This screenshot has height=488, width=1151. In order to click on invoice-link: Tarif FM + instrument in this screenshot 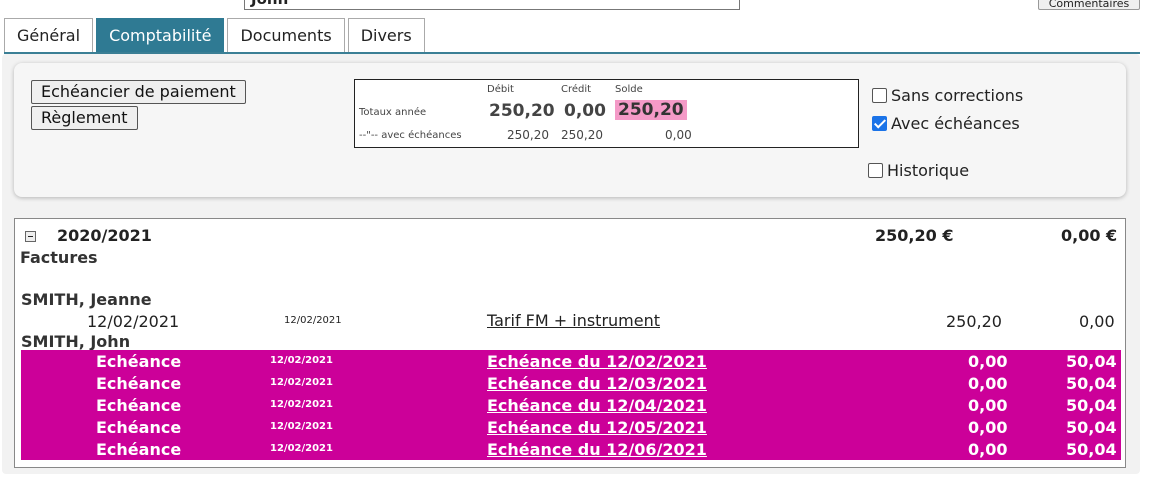, I will do `click(573, 320)`.